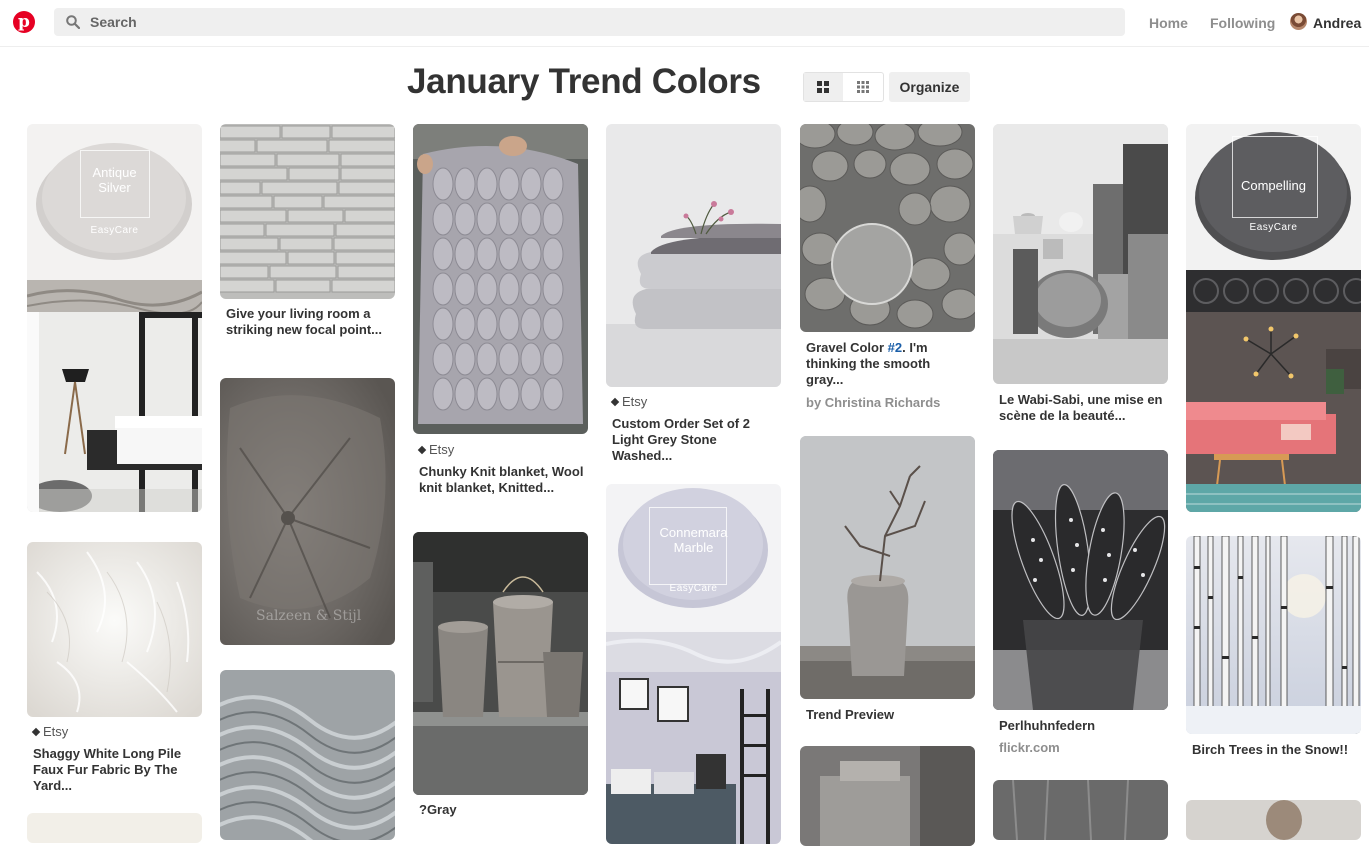 The image size is (1369, 846). I want to click on search-input, so click(540, 22).